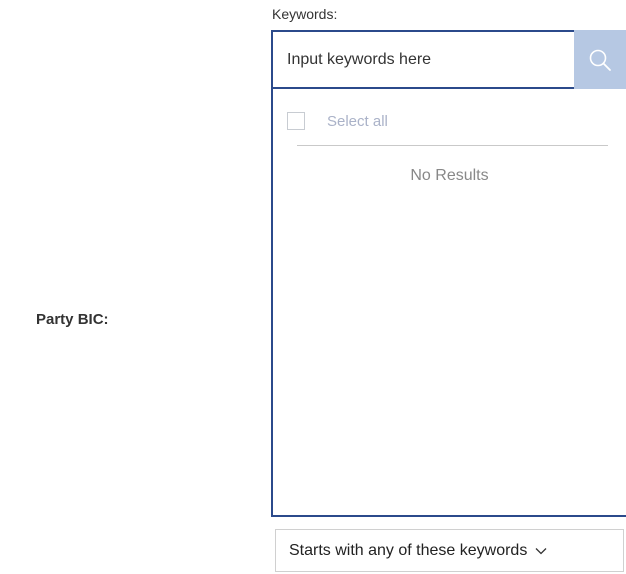  Describe the element at coordinates (541, 551) in the screenshot. I see `chevron-down-icon` at that location.